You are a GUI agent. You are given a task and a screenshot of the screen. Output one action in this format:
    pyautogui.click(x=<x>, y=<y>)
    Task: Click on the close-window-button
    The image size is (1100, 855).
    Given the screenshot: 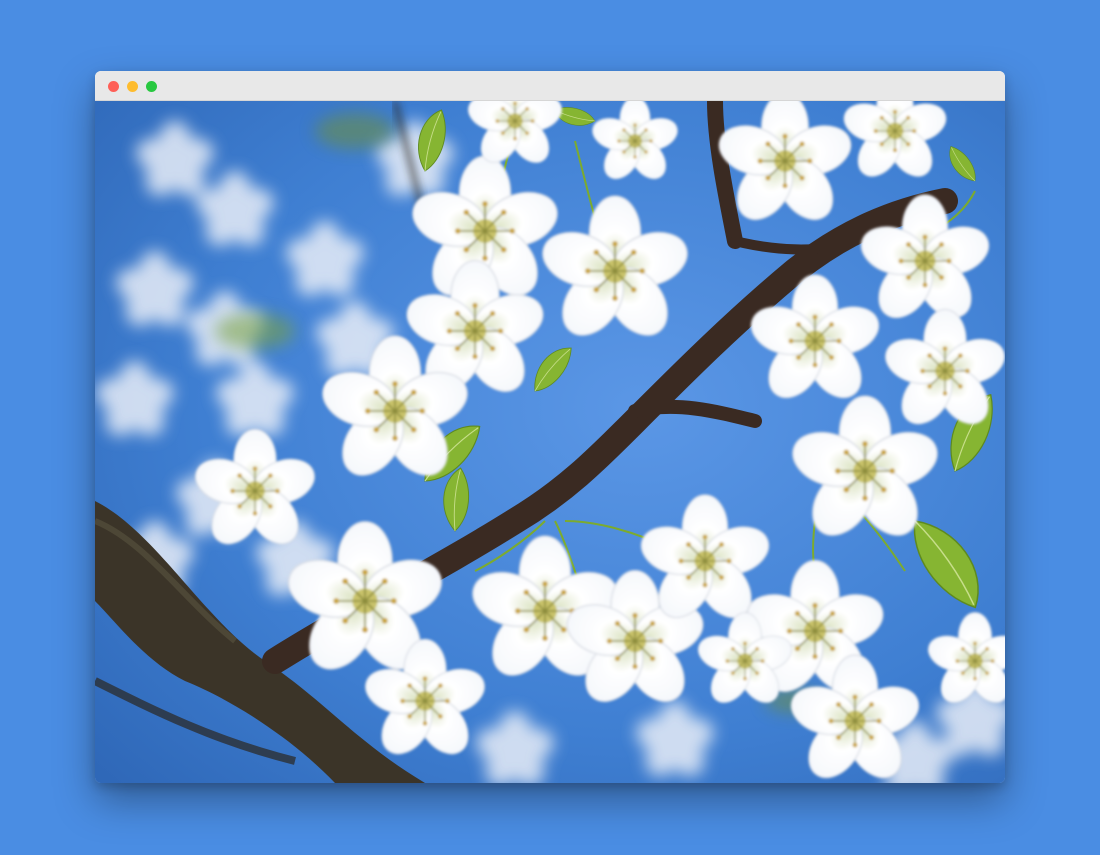 What is the action you would take?
    pyautogui.click(x=113, y=86)
    